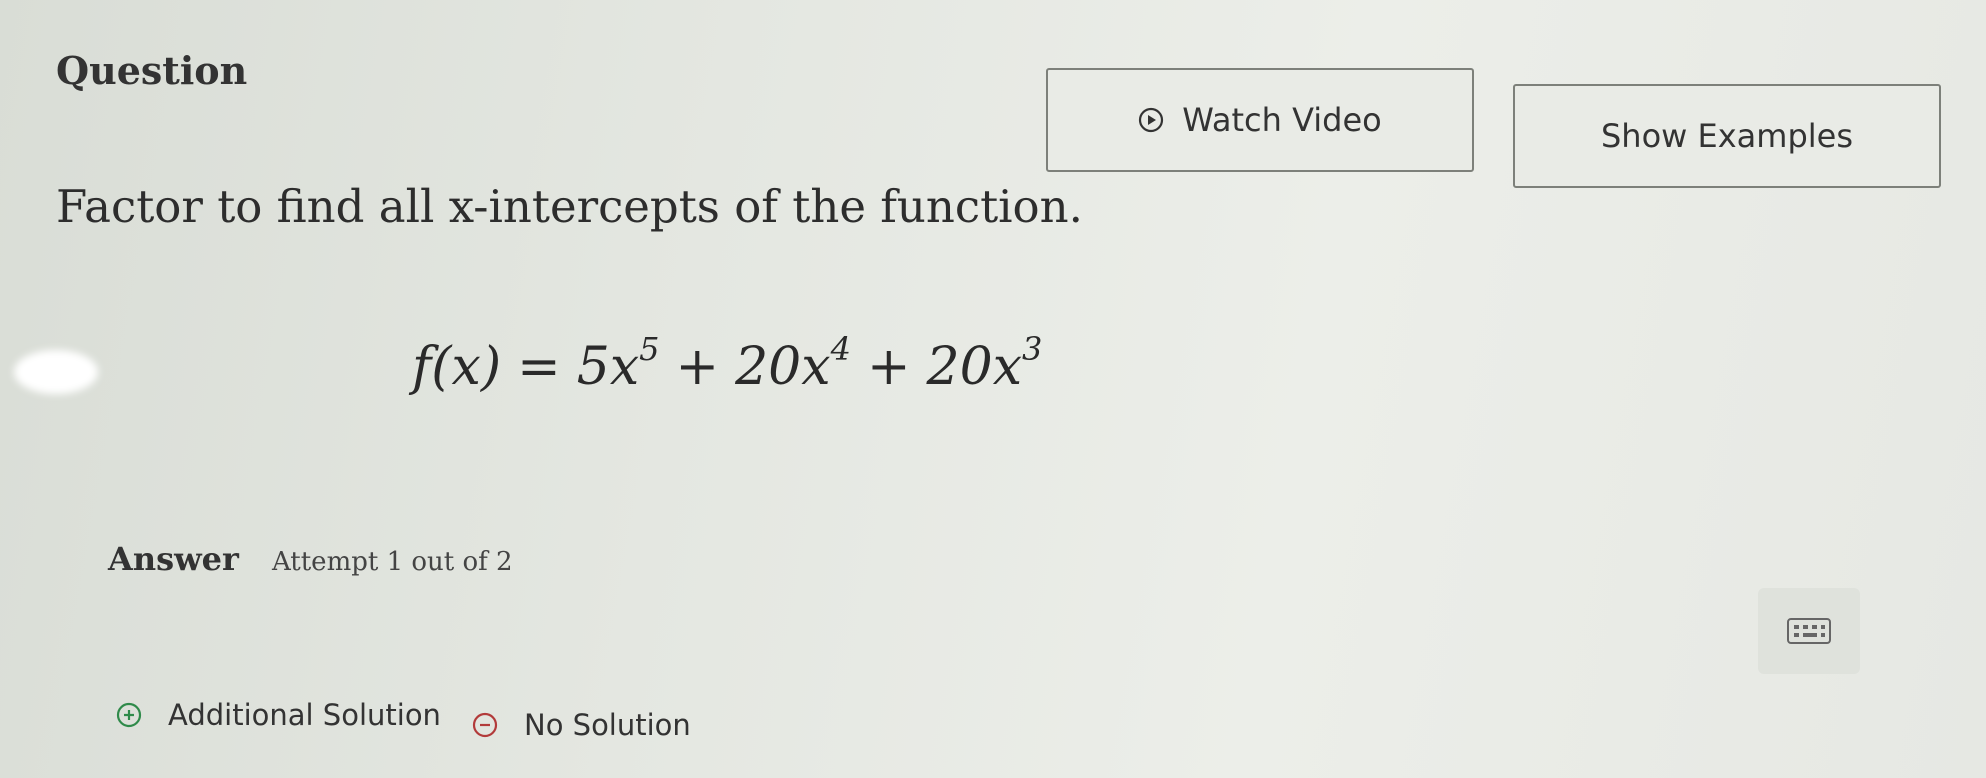  I want to click on show-examples-label: Show Examples, so click(1726, 136).